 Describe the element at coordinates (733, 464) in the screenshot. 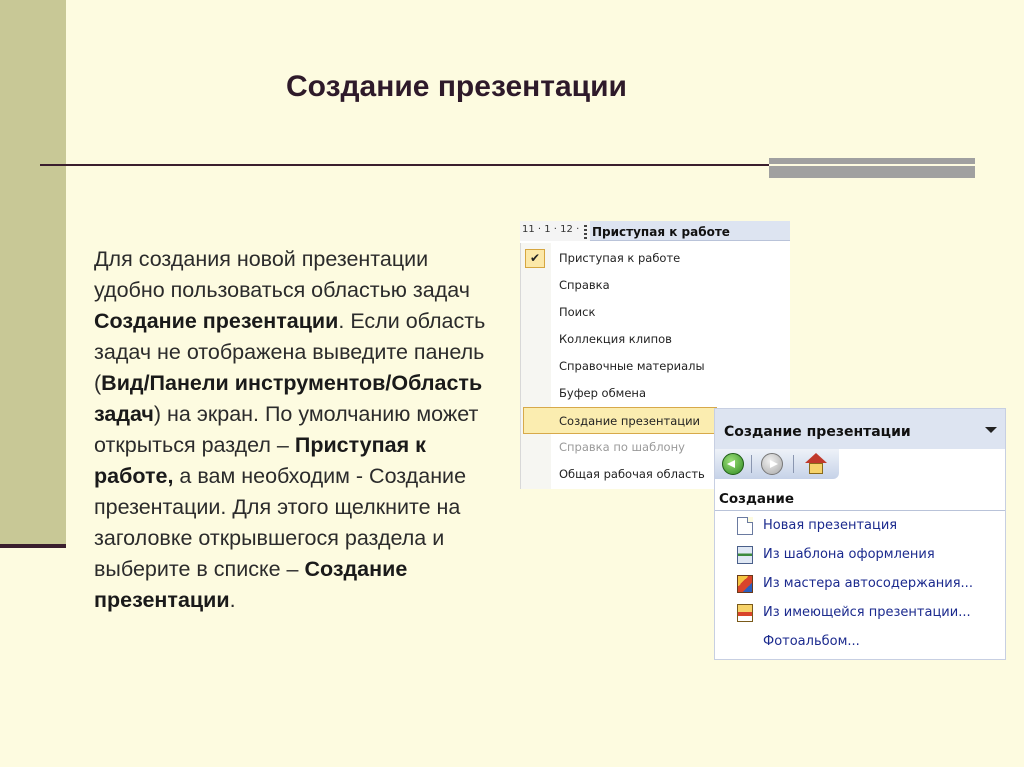

I see `back-icon` at that location.